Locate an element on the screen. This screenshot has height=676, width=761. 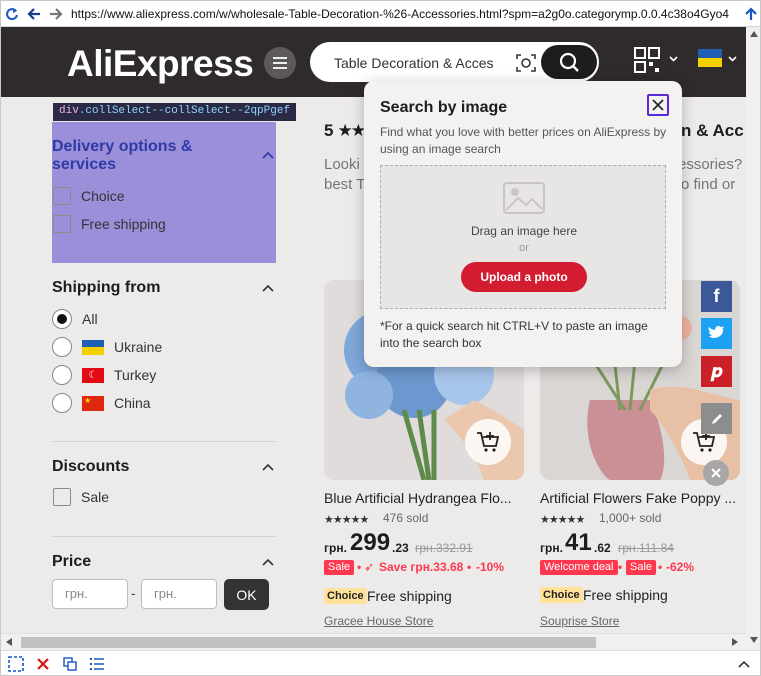
qr-code-icon is located at coordinates (647, 60).